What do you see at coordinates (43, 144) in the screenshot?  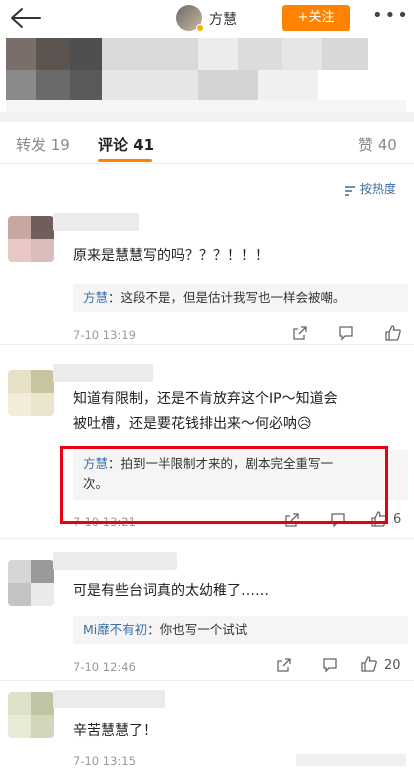 I see `tab-reposts: 转发 19` at bounding box center [43, 144].